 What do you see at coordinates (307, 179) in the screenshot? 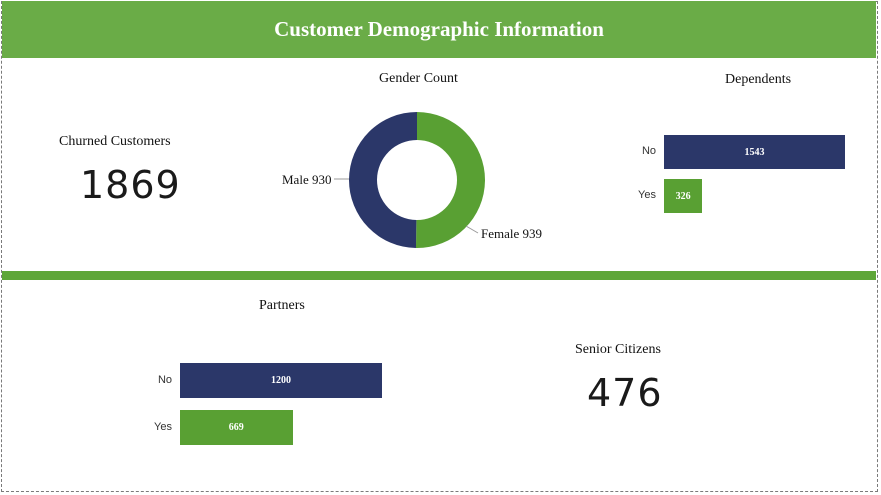
I see `donut-label-male: Male 930` at bounding box center [307, 179].